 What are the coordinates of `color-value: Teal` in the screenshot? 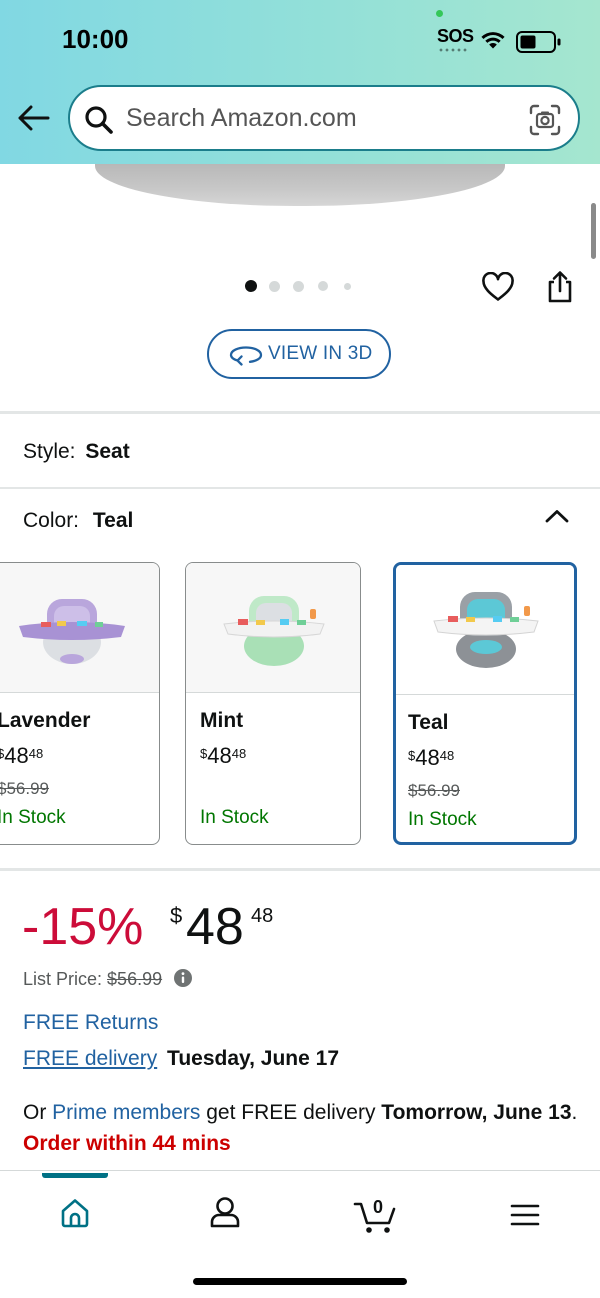 It's located at (113, 520).